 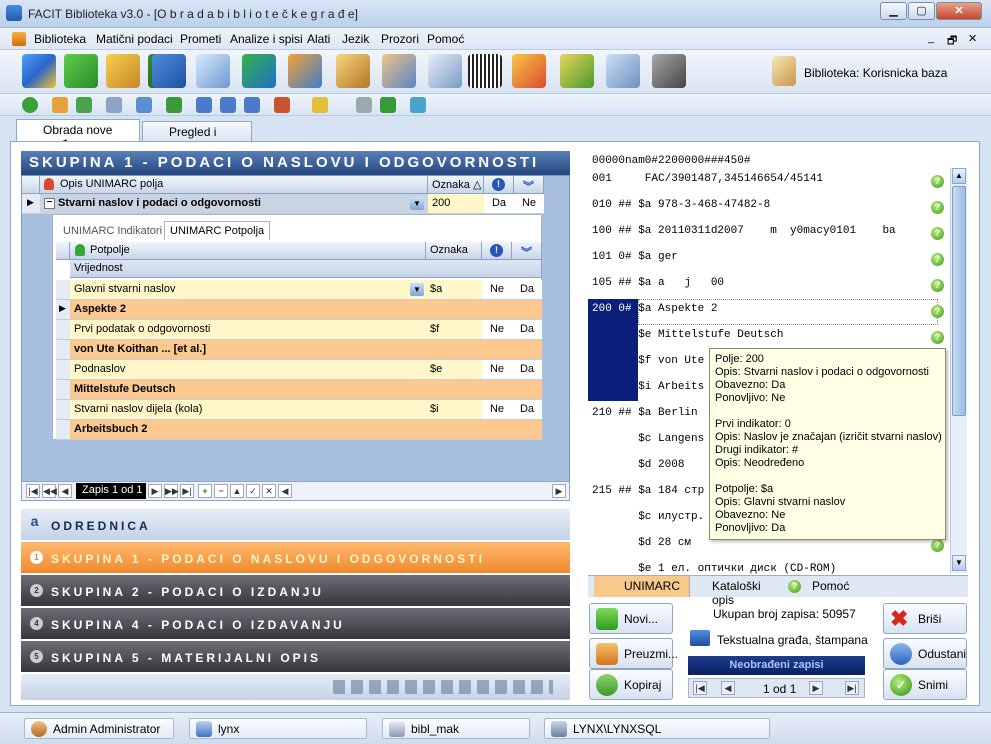 What do you see at coordinates (744, 231) in the screenshot?
I see `marc-line: 100 ## $a 20110311d2007 m y0macy0101 ba` at bounding box center [744, 231].